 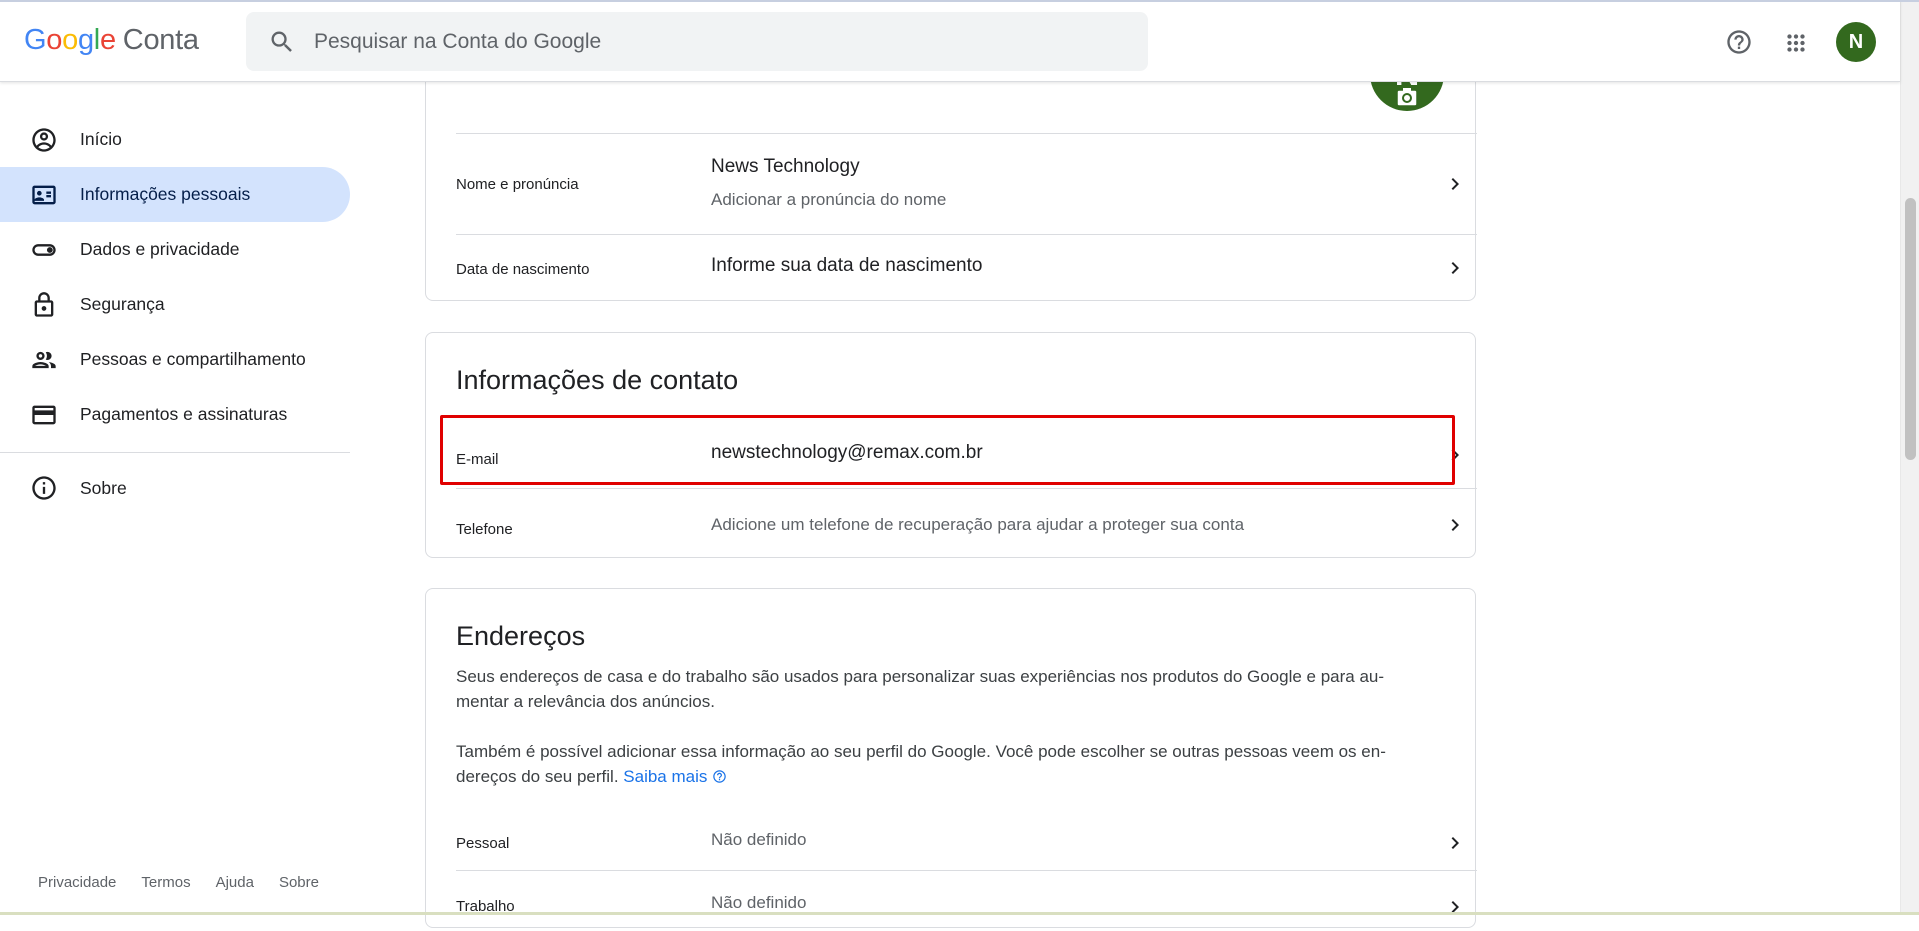 I want to click on name-label: Nome e pronúncia, so click(x=517, y=184).